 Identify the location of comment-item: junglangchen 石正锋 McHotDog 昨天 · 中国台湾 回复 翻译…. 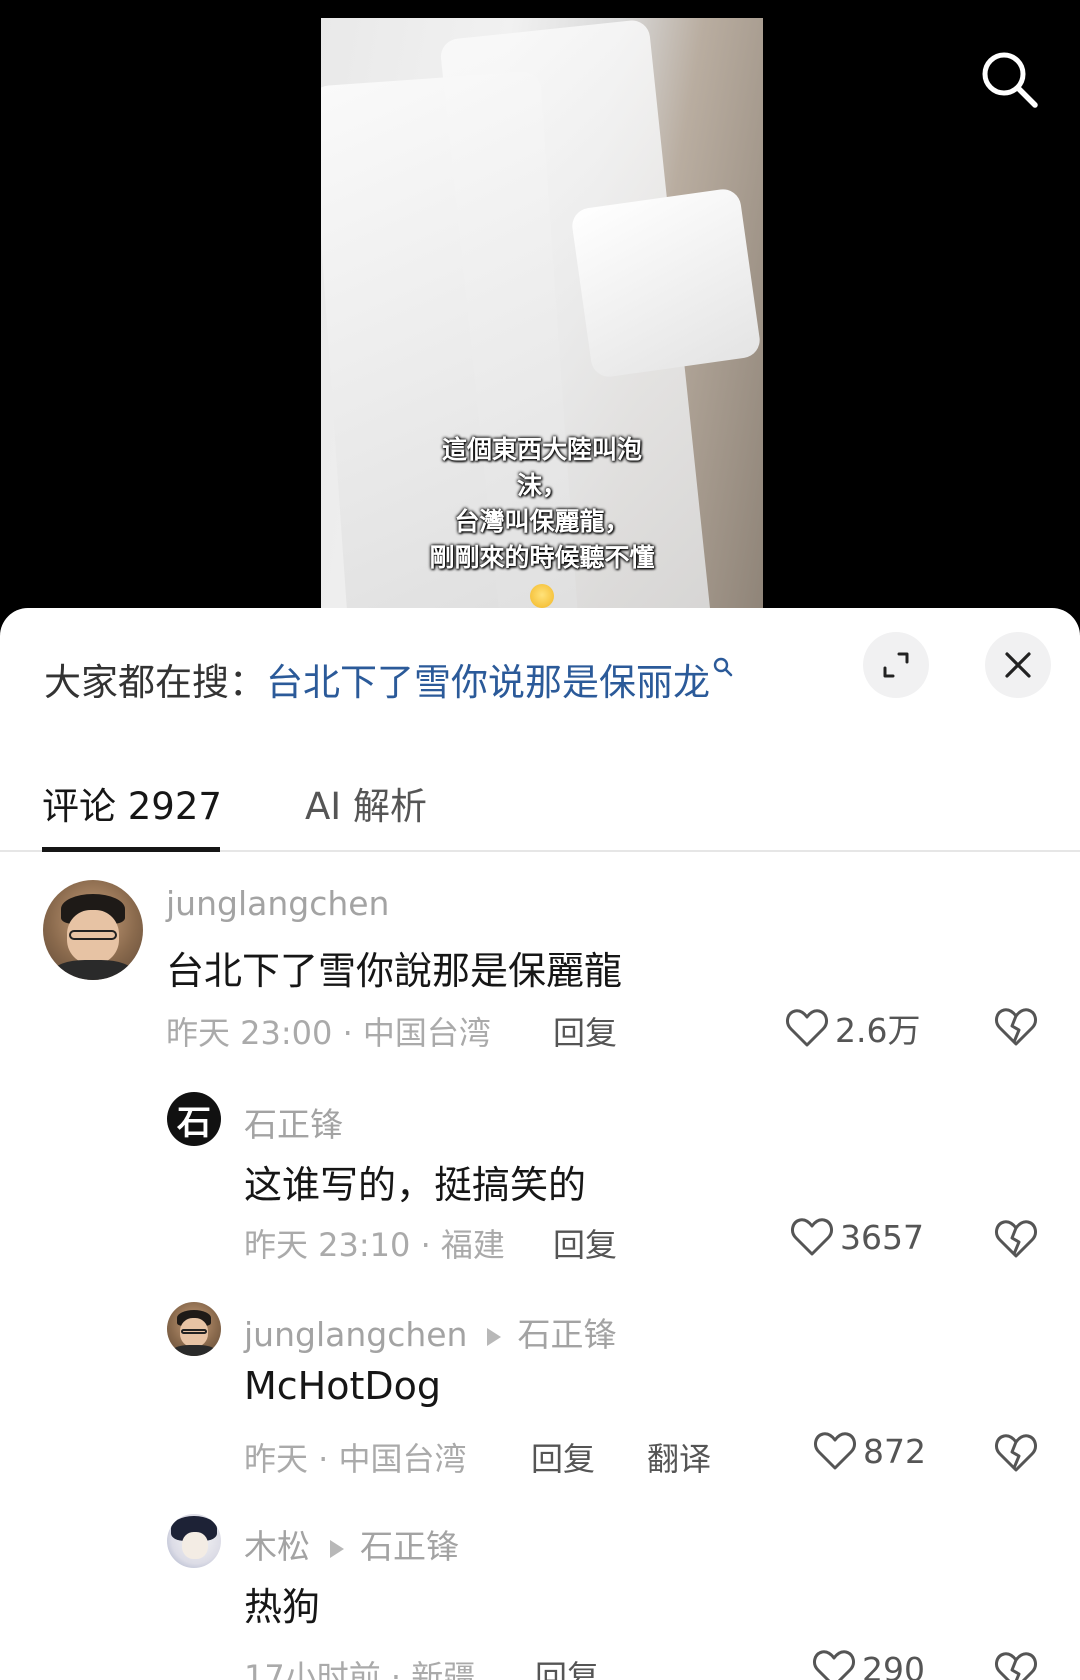
(540, 1402).